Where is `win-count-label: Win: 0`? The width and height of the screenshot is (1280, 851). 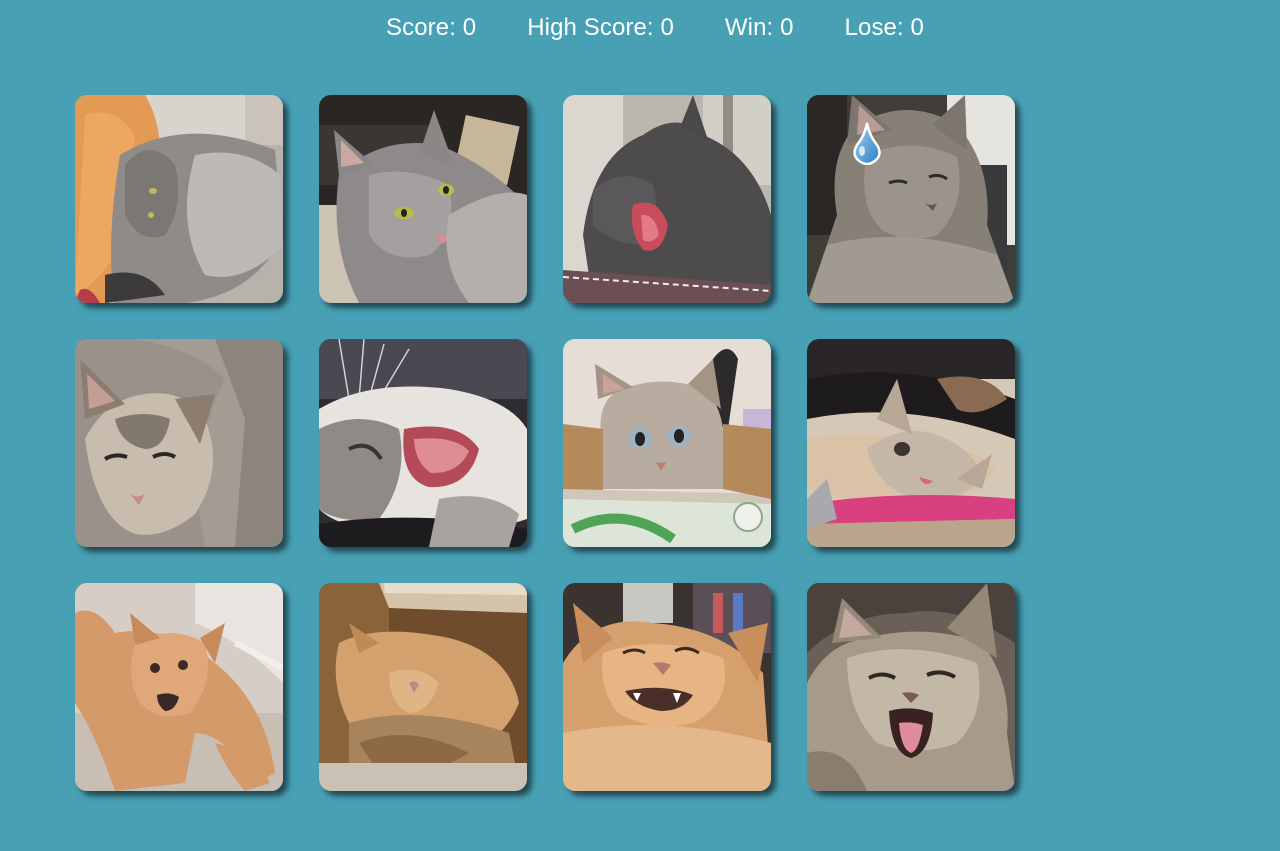
win-count-label: Win: 0 is located at coordinates (759, 27).